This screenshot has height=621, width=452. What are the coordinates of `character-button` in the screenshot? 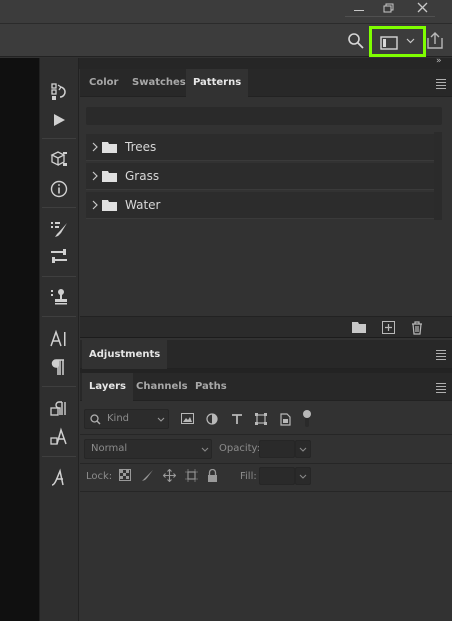 It's located at (59, 339).